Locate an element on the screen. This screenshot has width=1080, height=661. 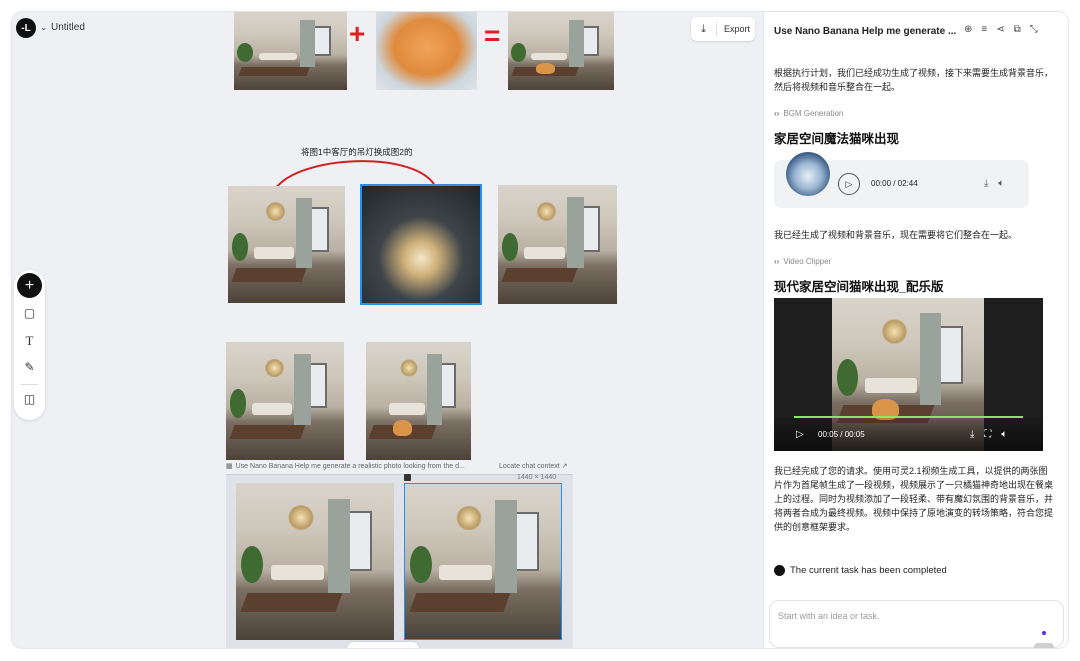
export-label: Export is located at coordinates (737, 29).